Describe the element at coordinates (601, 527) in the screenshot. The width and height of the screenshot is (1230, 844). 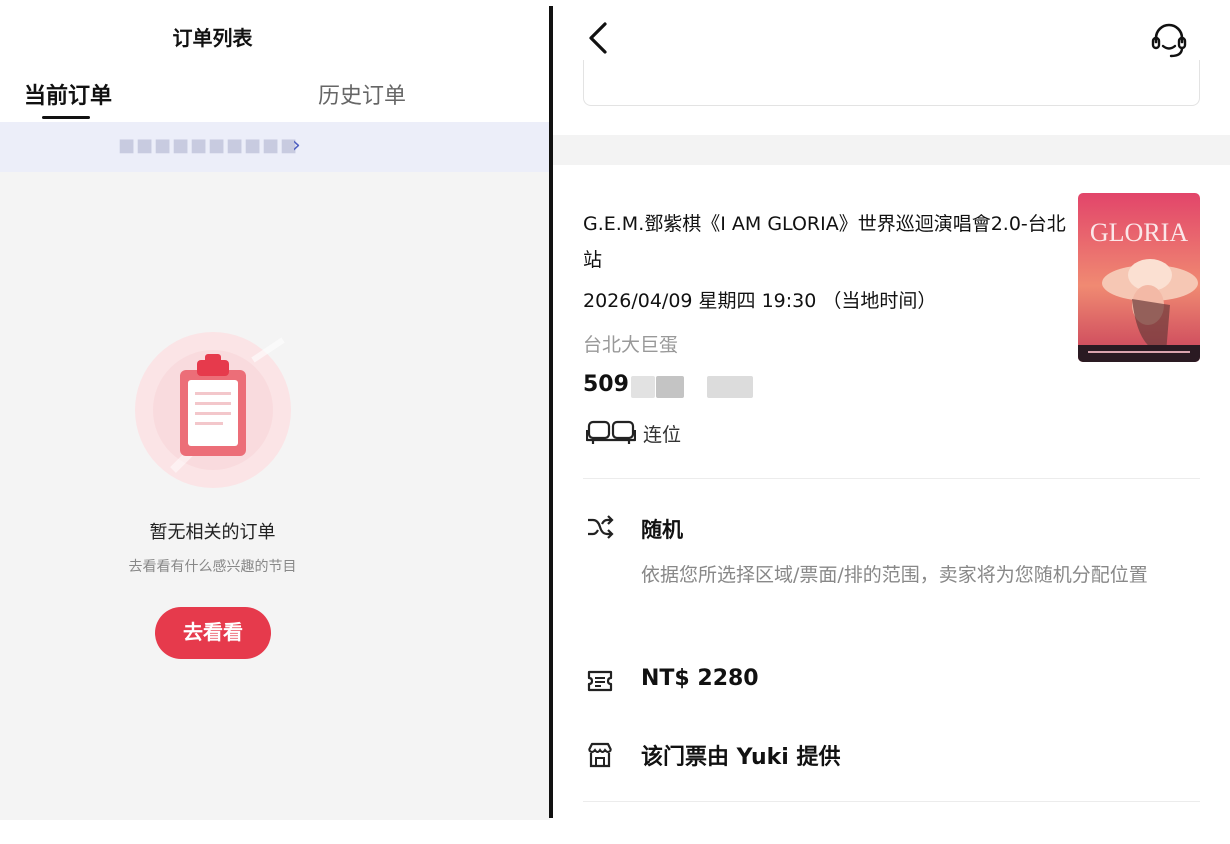
I see `shuffle-icon` at that location.